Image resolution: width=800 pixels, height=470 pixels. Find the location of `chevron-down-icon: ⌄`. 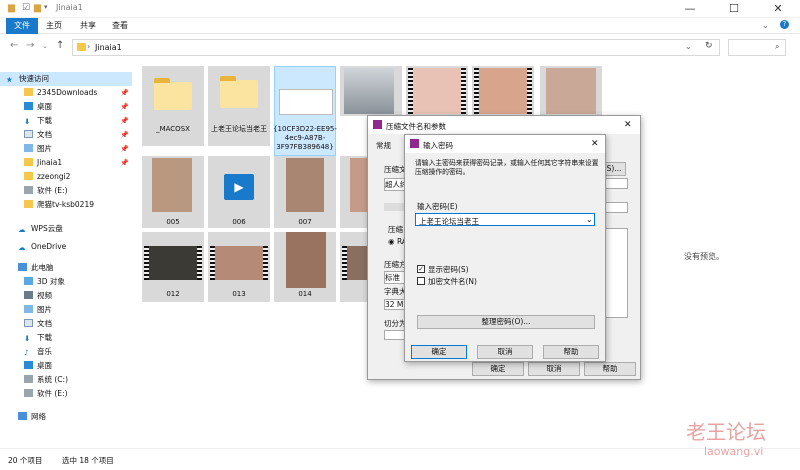

chevron-down-icon: ⌄ is located at coordinates (589, 219).